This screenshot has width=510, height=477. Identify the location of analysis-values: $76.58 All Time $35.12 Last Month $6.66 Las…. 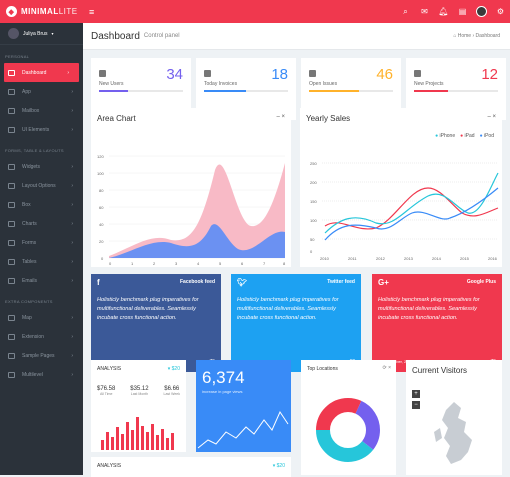
(138, 391).